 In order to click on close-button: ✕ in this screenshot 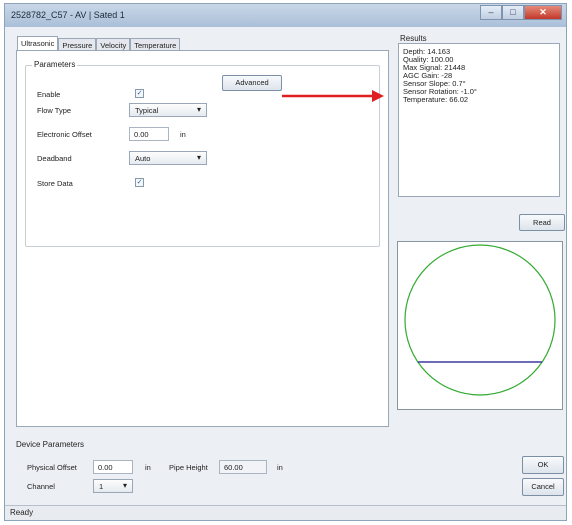, I will do `click(543, 12)`.